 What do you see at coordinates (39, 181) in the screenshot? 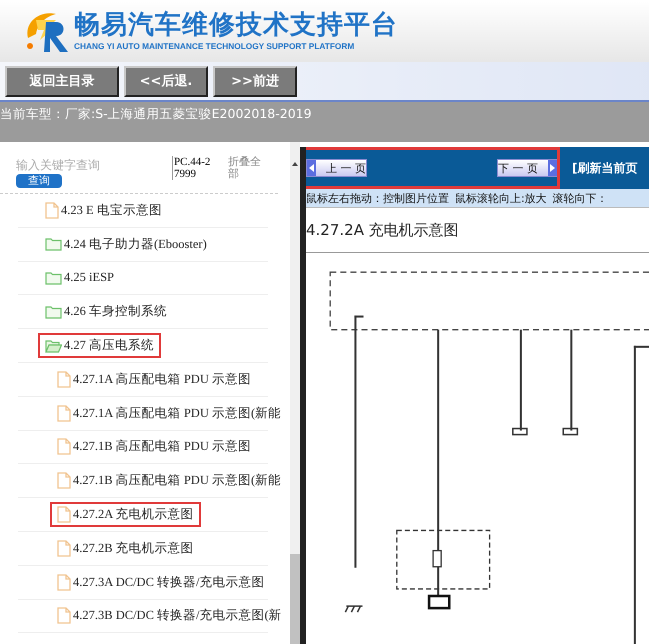
I see `search-button: 查询` at bounding box center [39, 181].